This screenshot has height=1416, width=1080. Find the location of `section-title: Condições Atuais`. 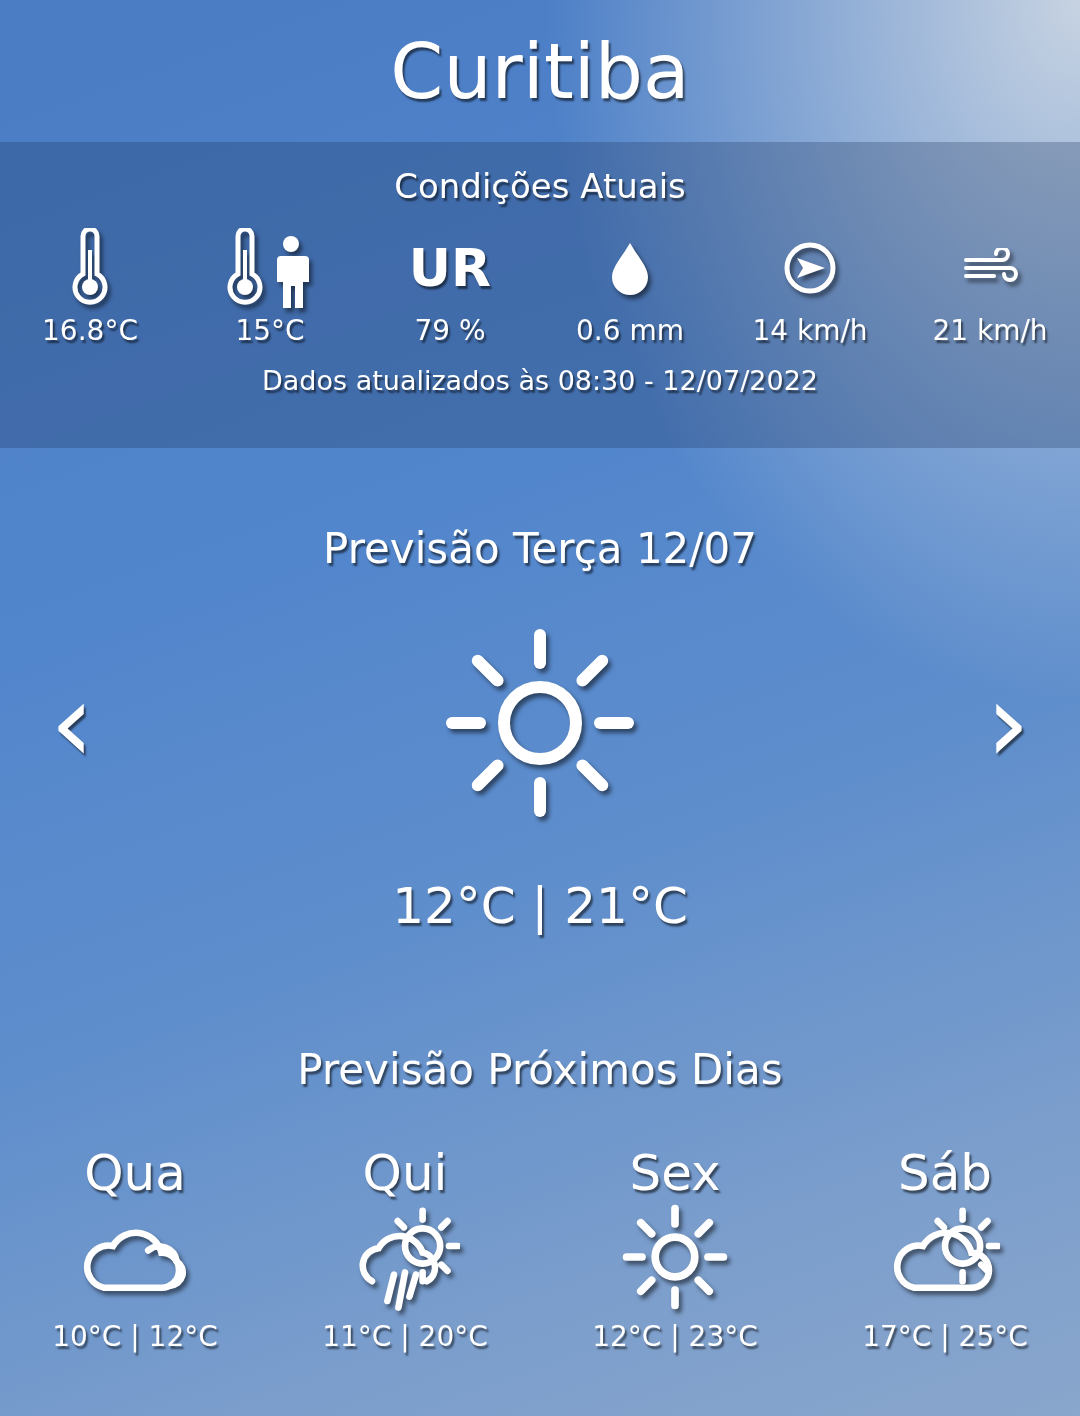

section-title: Condições Atuais is located at coordinates (540, 186).